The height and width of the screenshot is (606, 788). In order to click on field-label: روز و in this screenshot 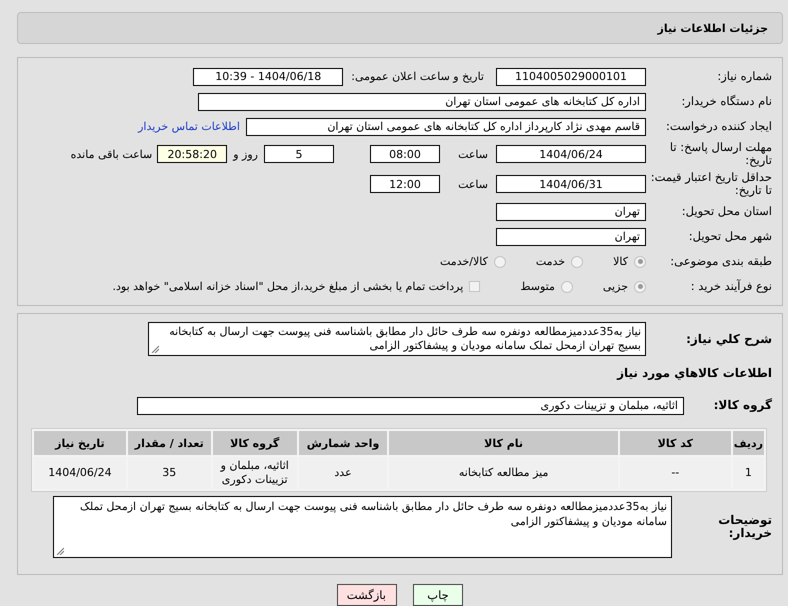, I will do `click(245, 154)`.